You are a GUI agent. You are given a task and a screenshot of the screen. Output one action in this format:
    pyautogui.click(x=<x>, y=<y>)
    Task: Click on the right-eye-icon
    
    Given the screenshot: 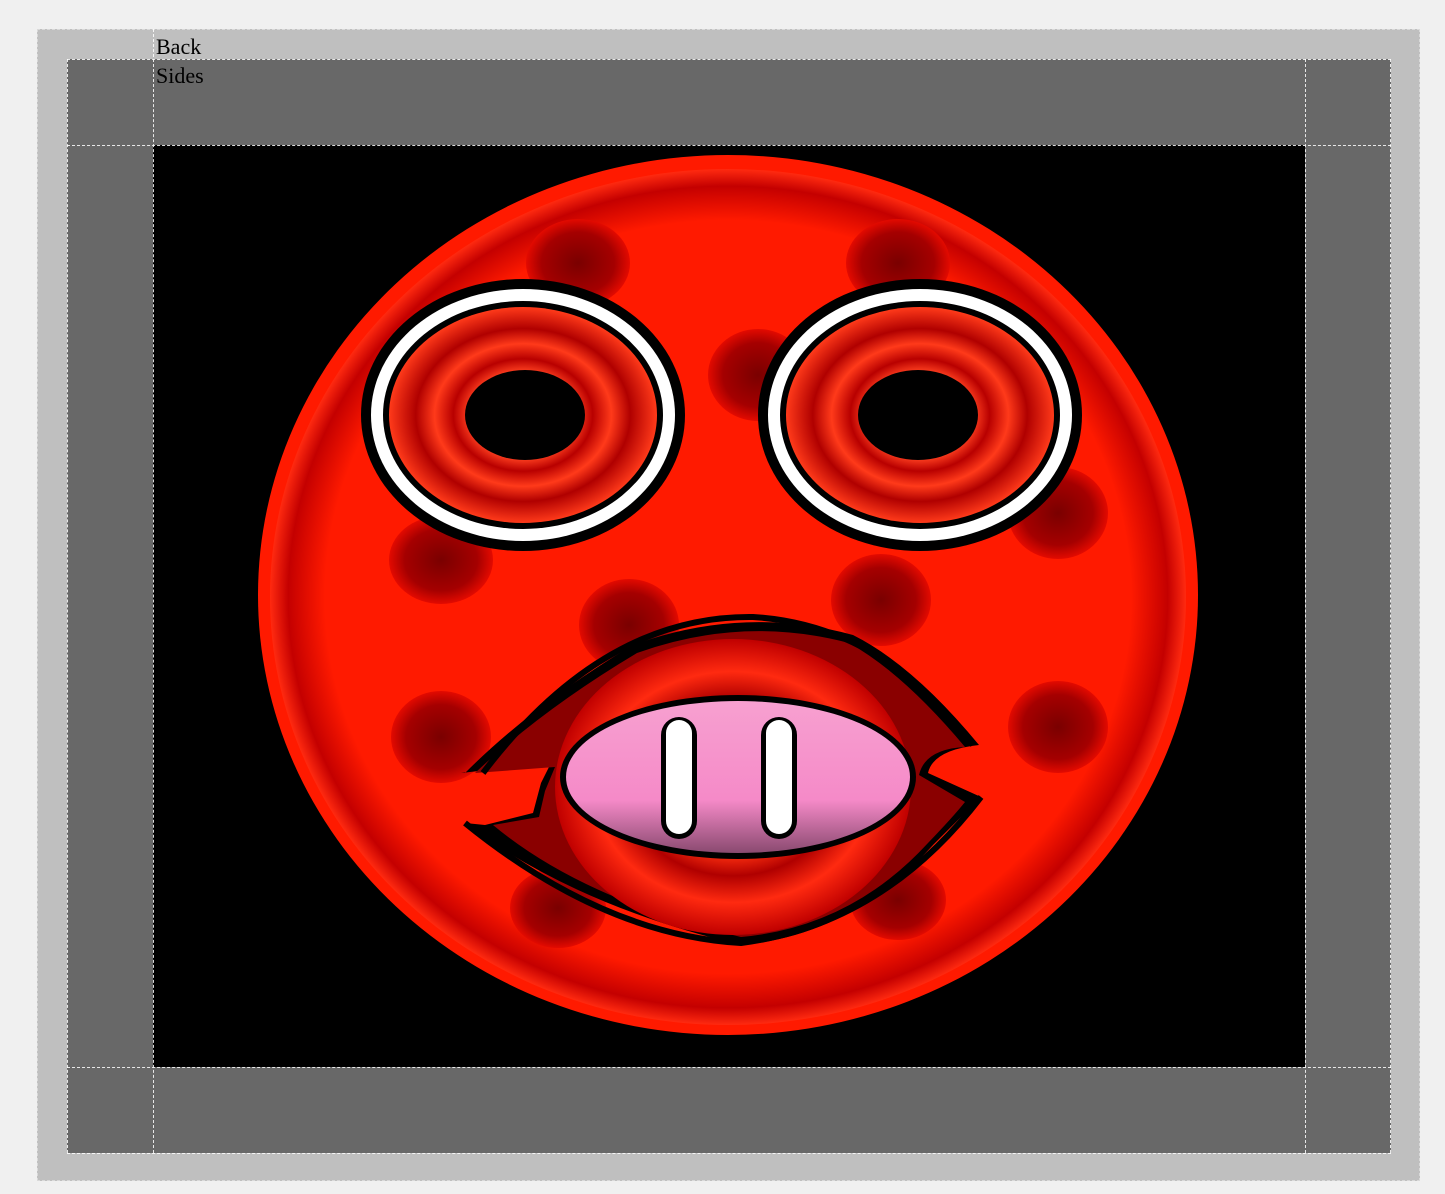 What is the action you would take?
    pyautogui.click(x=920, y=415)
    